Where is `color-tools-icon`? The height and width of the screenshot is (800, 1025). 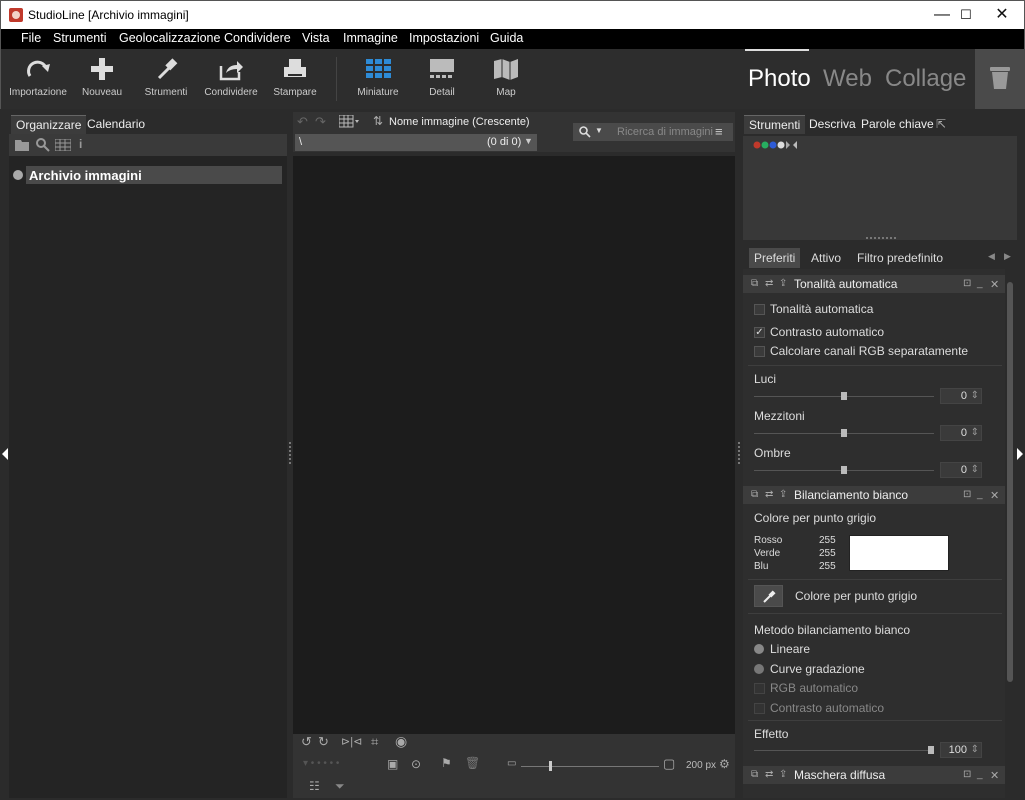
color-tools-icon is located at coordinates (778, 145).